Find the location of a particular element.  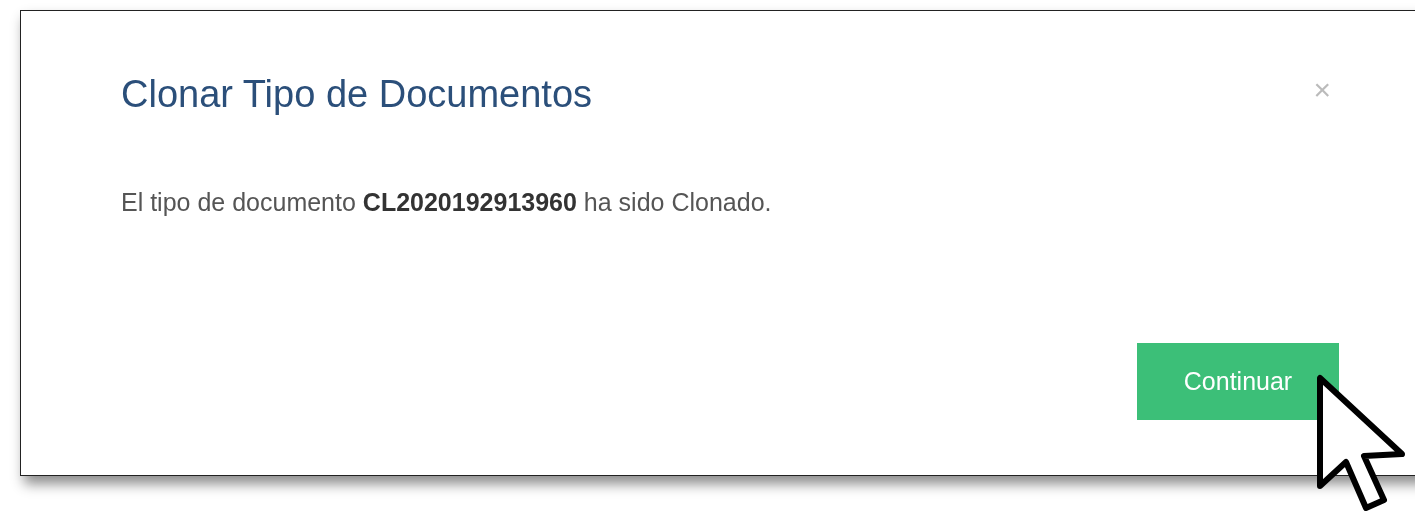

close-button: × is located at coordinates (1322, 90).